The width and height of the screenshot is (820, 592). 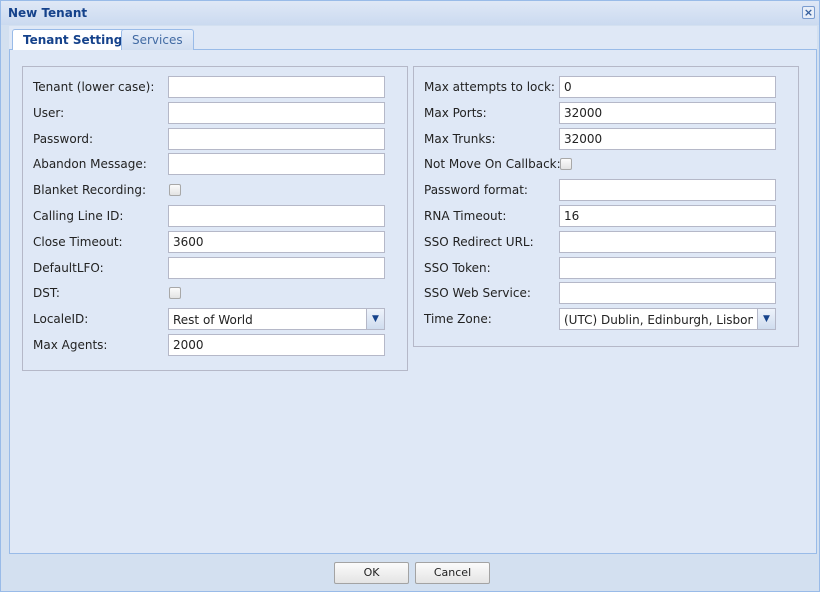 I want to click on close-icon: ×, so click(x=808, y=12).